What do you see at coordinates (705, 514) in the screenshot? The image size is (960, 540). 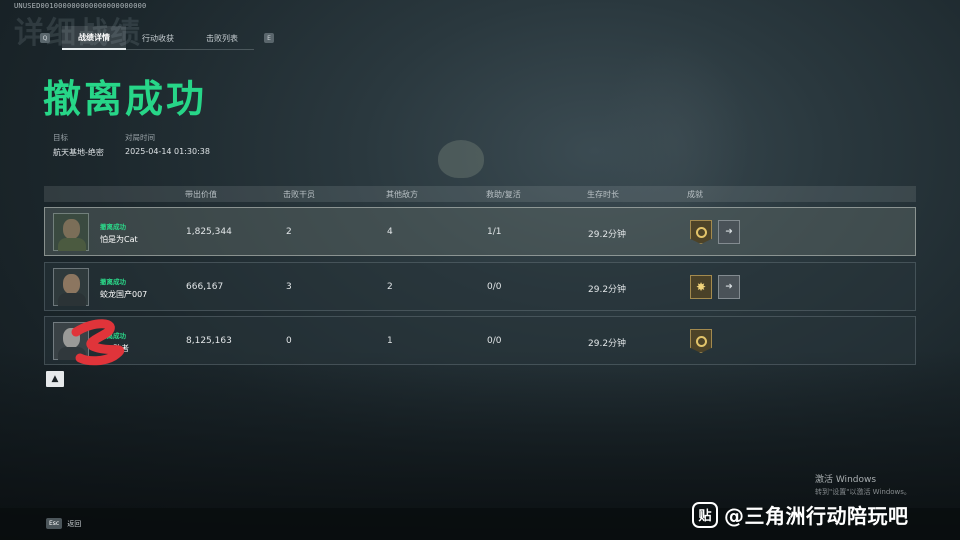 I see `tieba-logo-icon: 贴` at bounding box center [705, 514].